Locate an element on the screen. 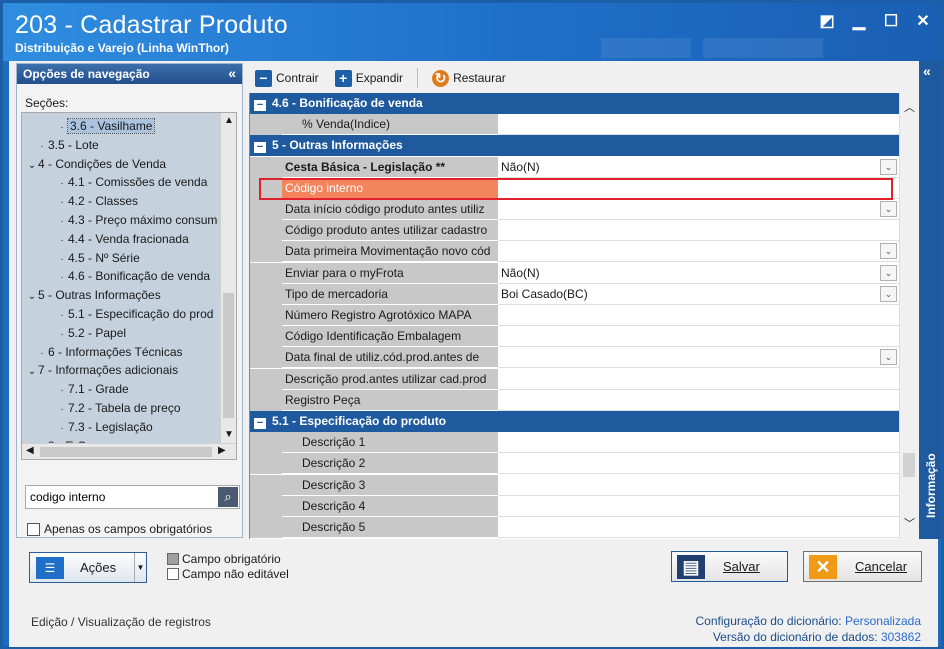 The height and width of the screenshot is (649, 944). restore-icon: ◩ is located at coordinates (827, 21).